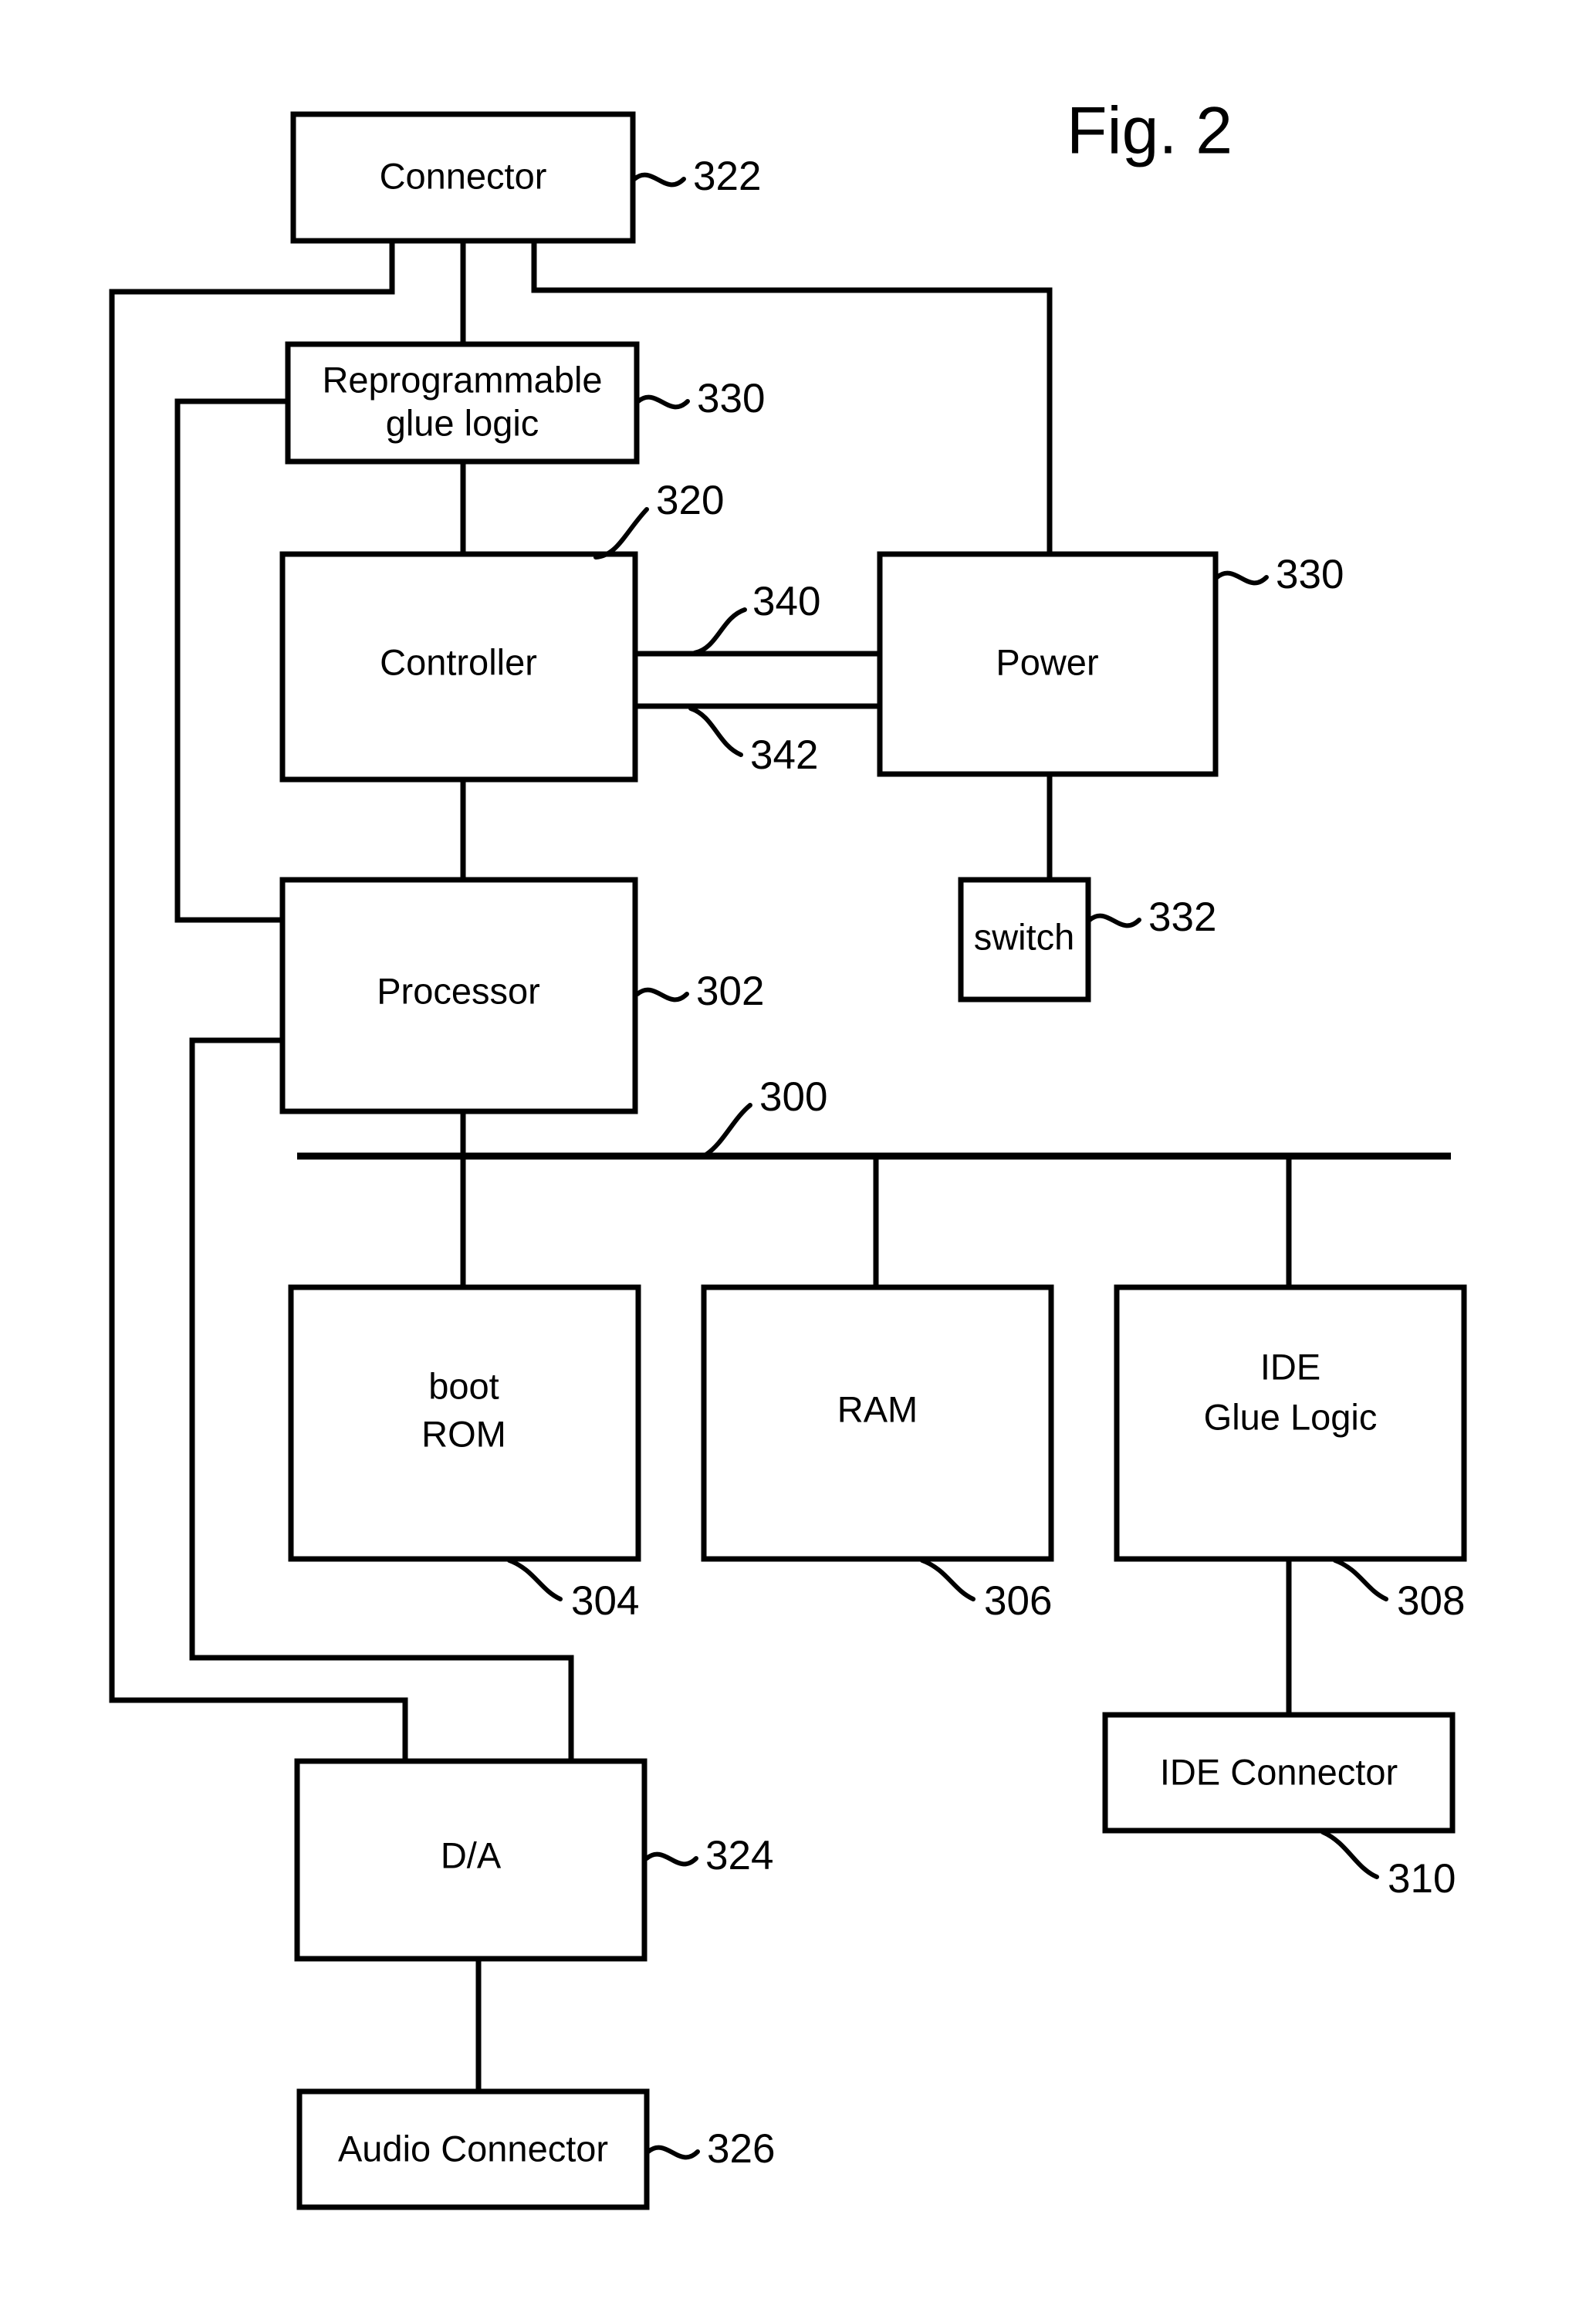 The image size is (1596, 2306). I want to click on block-connector: Connector, so click(463, 178).